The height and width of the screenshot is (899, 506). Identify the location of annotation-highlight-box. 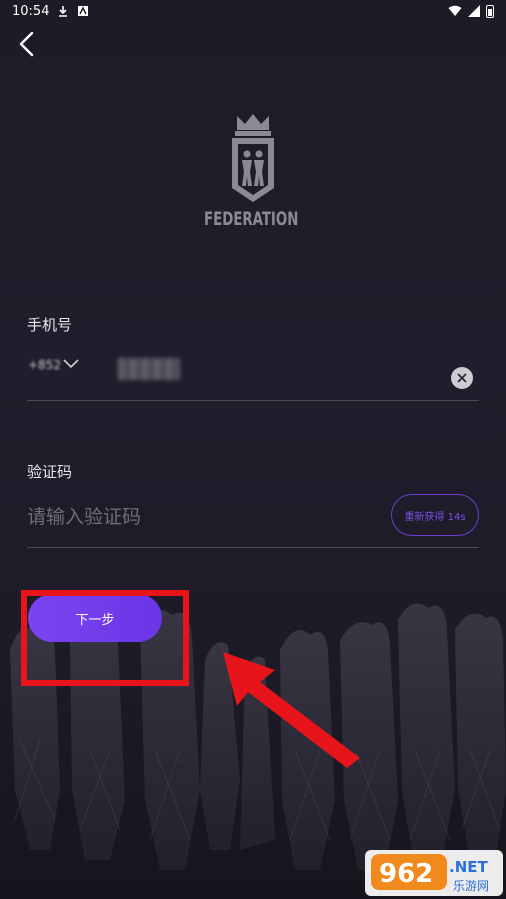
(105, 638).